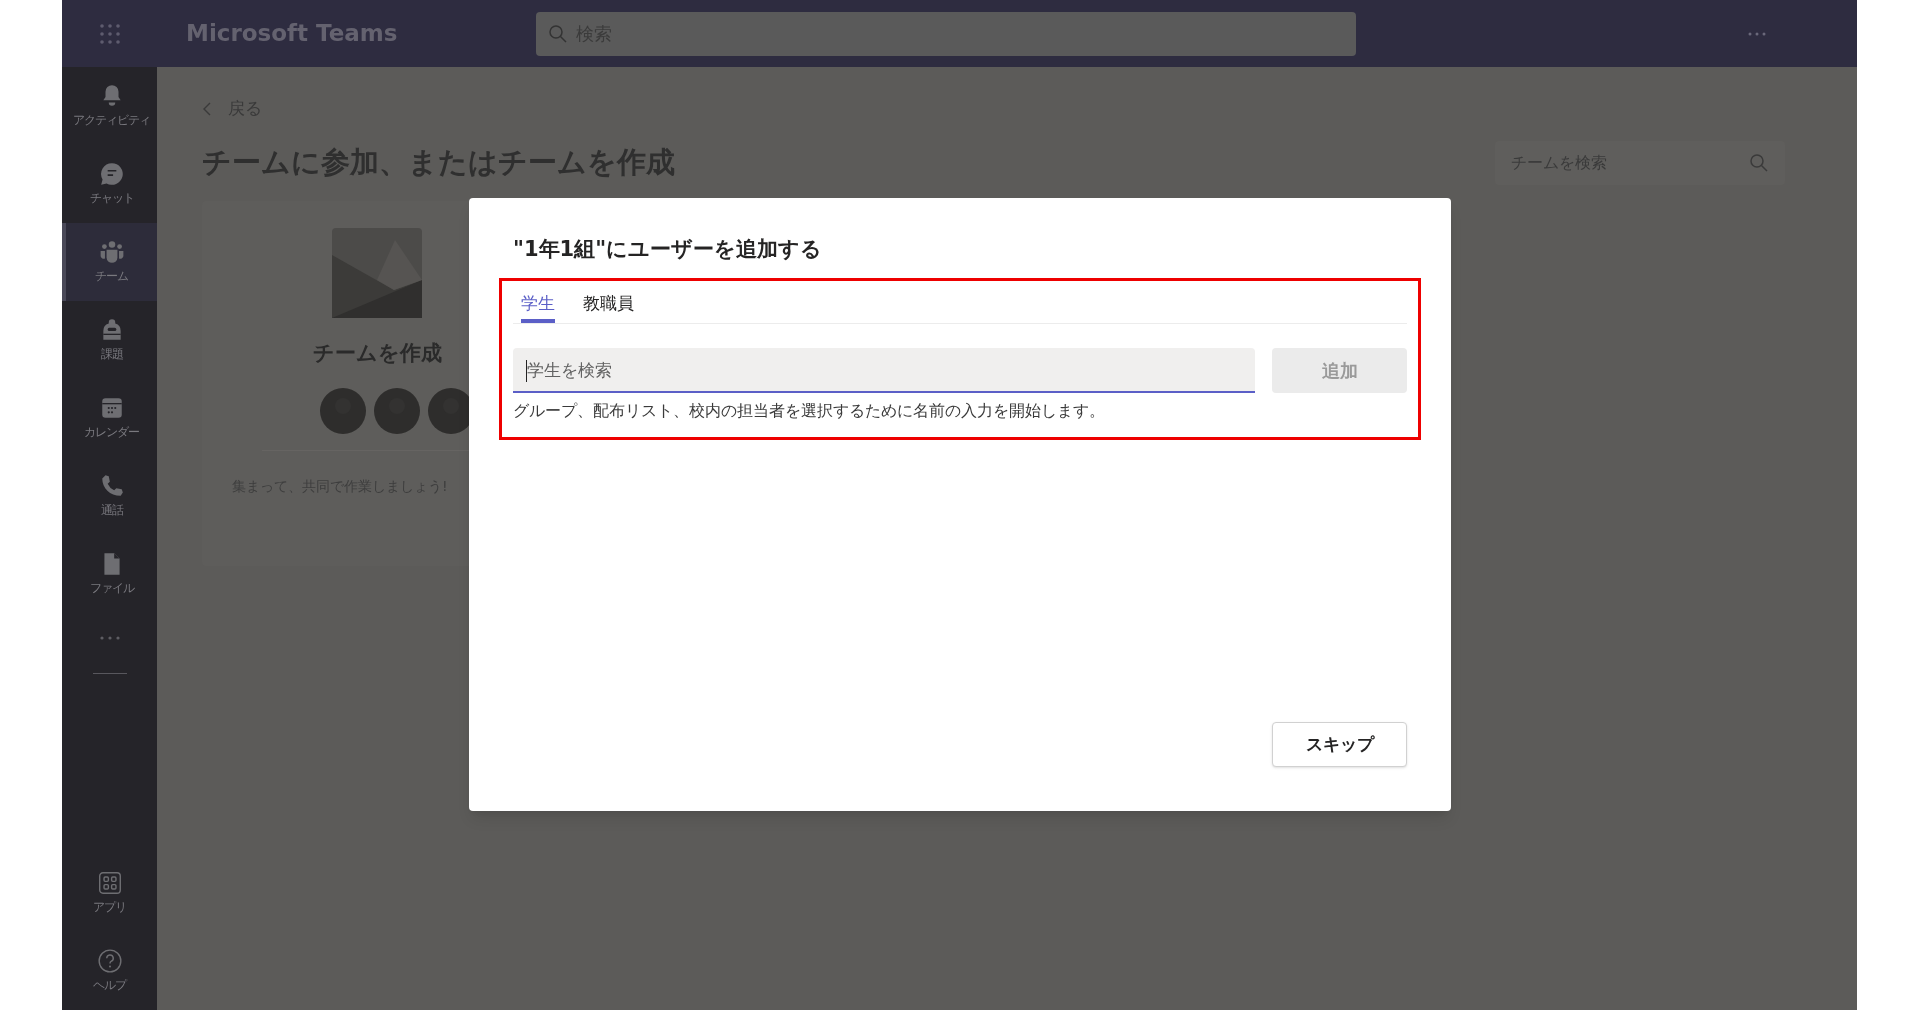 This screenshot has width=1920, height=1010. I want to click on chat-icon, so click(111, 174).